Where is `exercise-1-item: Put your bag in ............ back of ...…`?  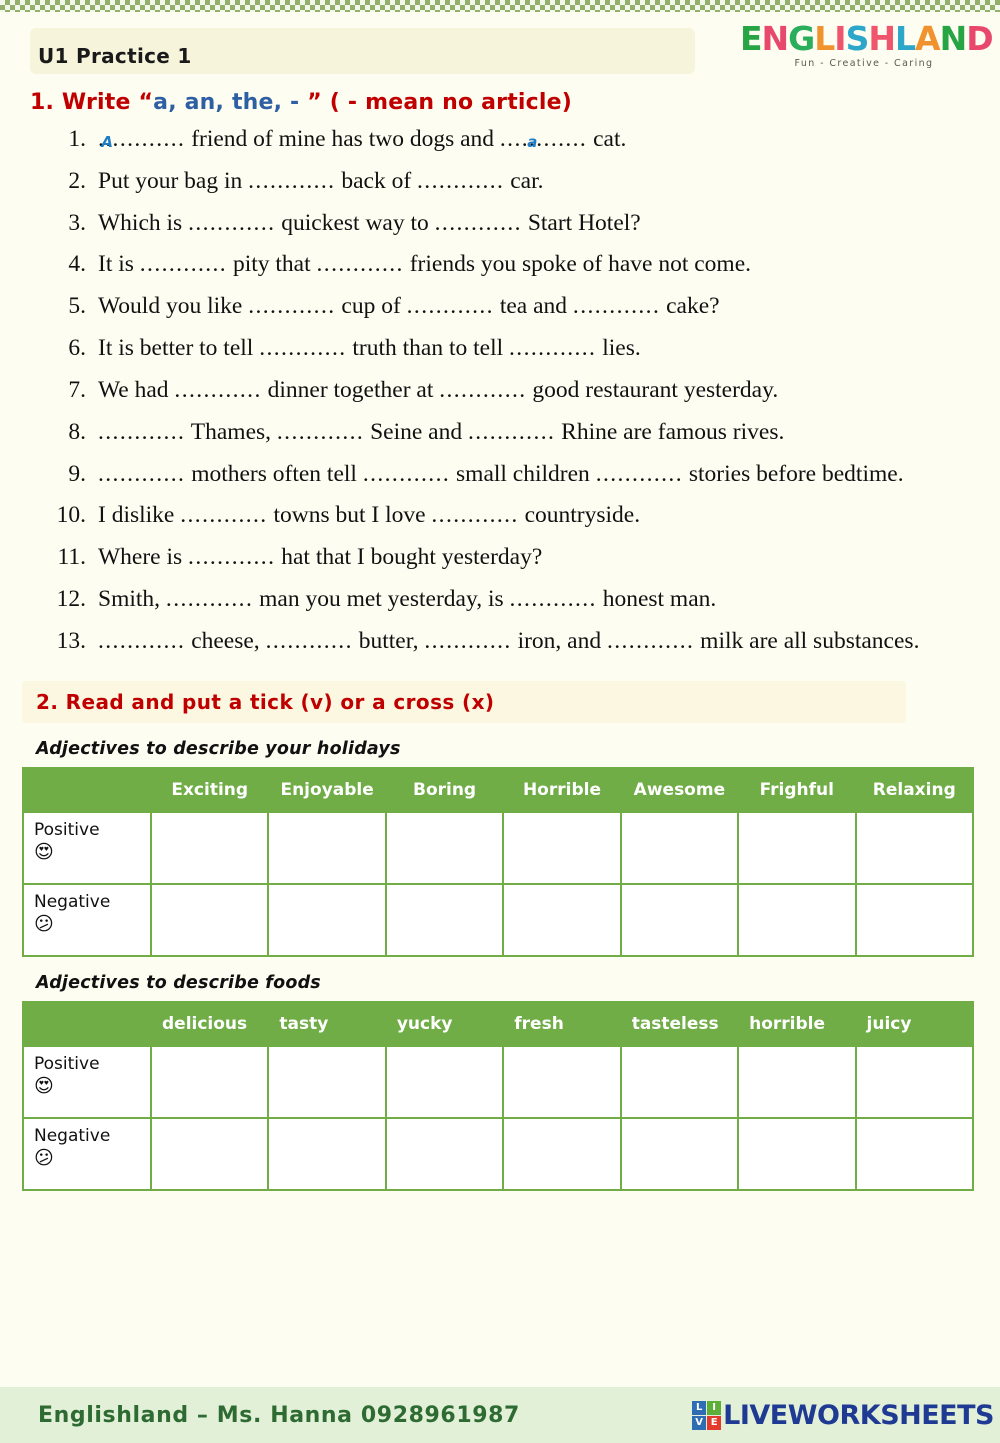 exercise-1-item: Put your bag in ............ back of ...… is located at coordinates (515, 182).